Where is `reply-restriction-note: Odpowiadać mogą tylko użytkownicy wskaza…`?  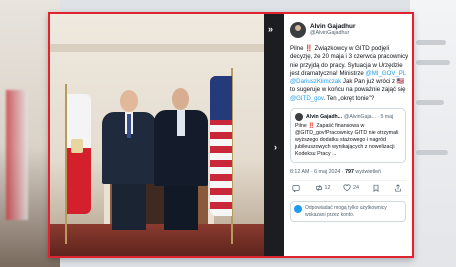 reply-restriction-note: Odpowiadać mogą tylko użytkownicy wskaza… is located at coordinates (348, 212).